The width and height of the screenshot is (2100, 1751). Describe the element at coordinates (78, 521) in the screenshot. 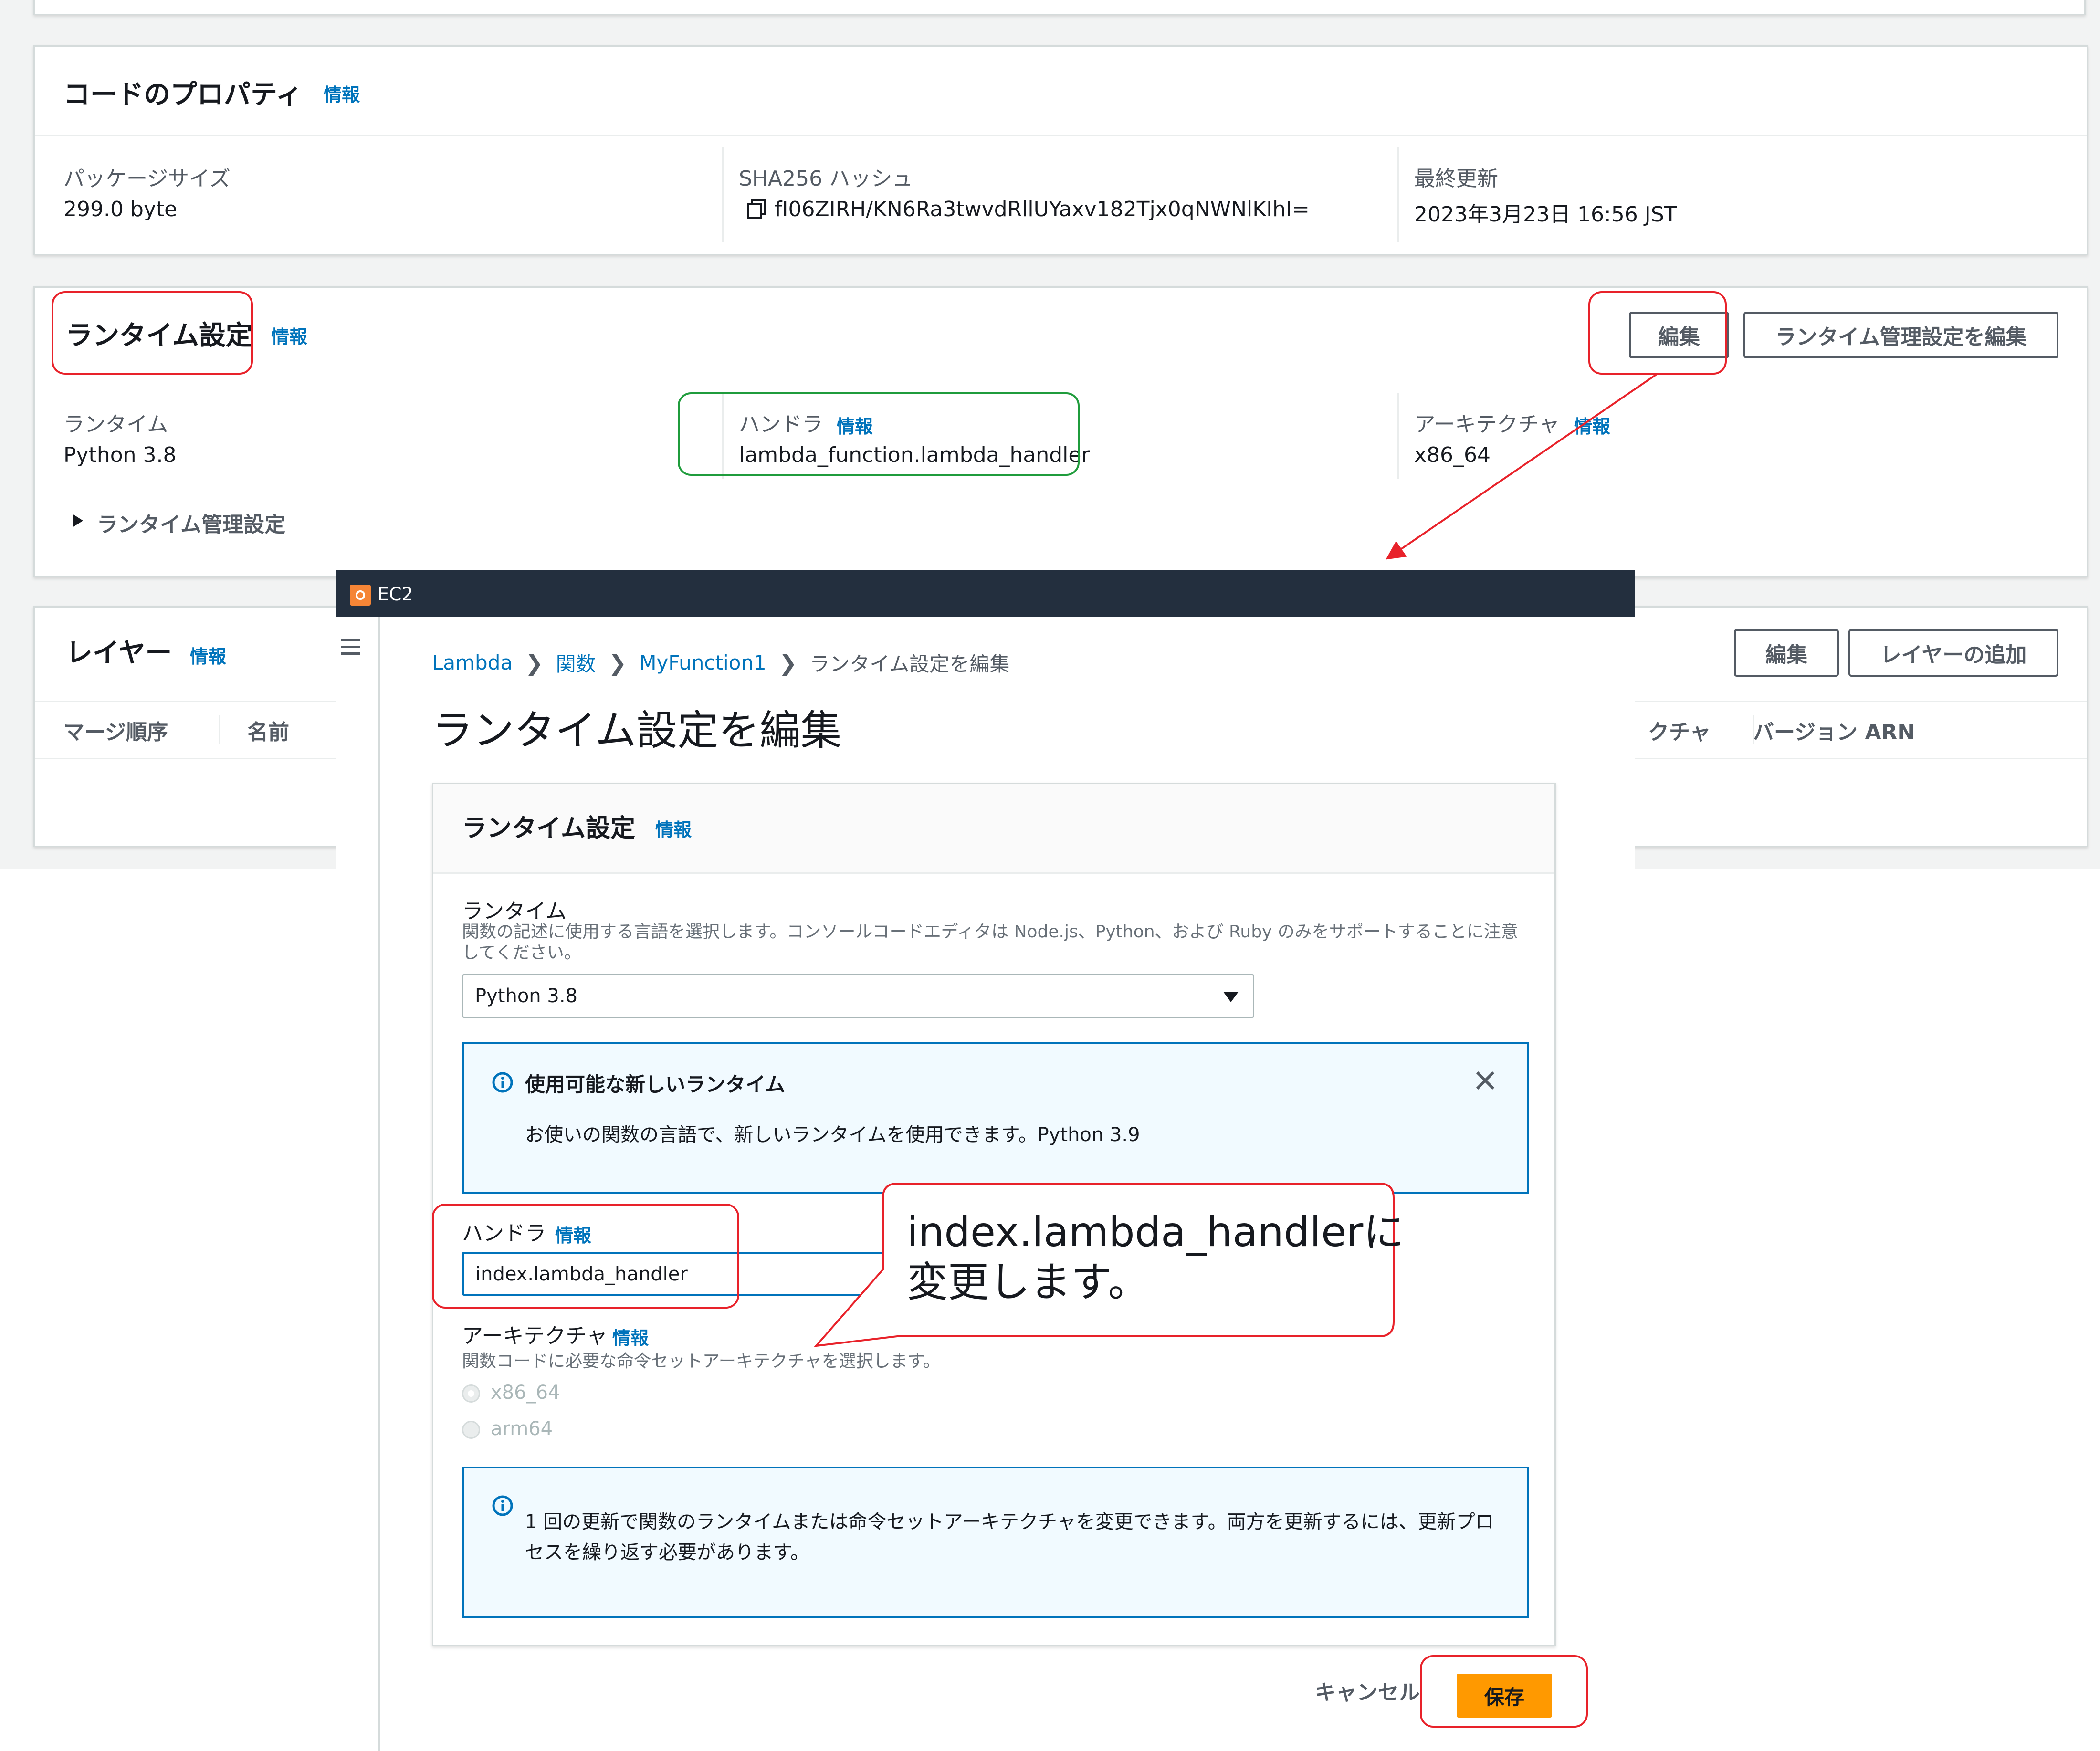

I see `caret-right-icon` at that location.